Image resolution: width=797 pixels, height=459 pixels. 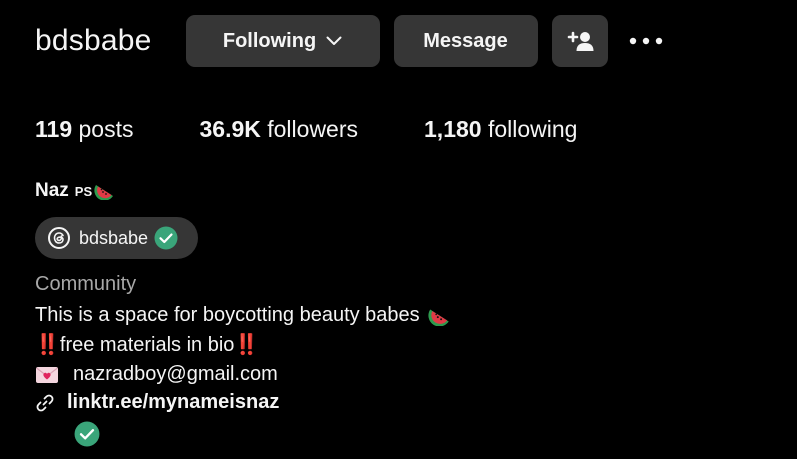 What do you see at coordinates (230, 129) in the screenshot?
I see `followers-count: 36.9K` at bounding box center [230, 129].